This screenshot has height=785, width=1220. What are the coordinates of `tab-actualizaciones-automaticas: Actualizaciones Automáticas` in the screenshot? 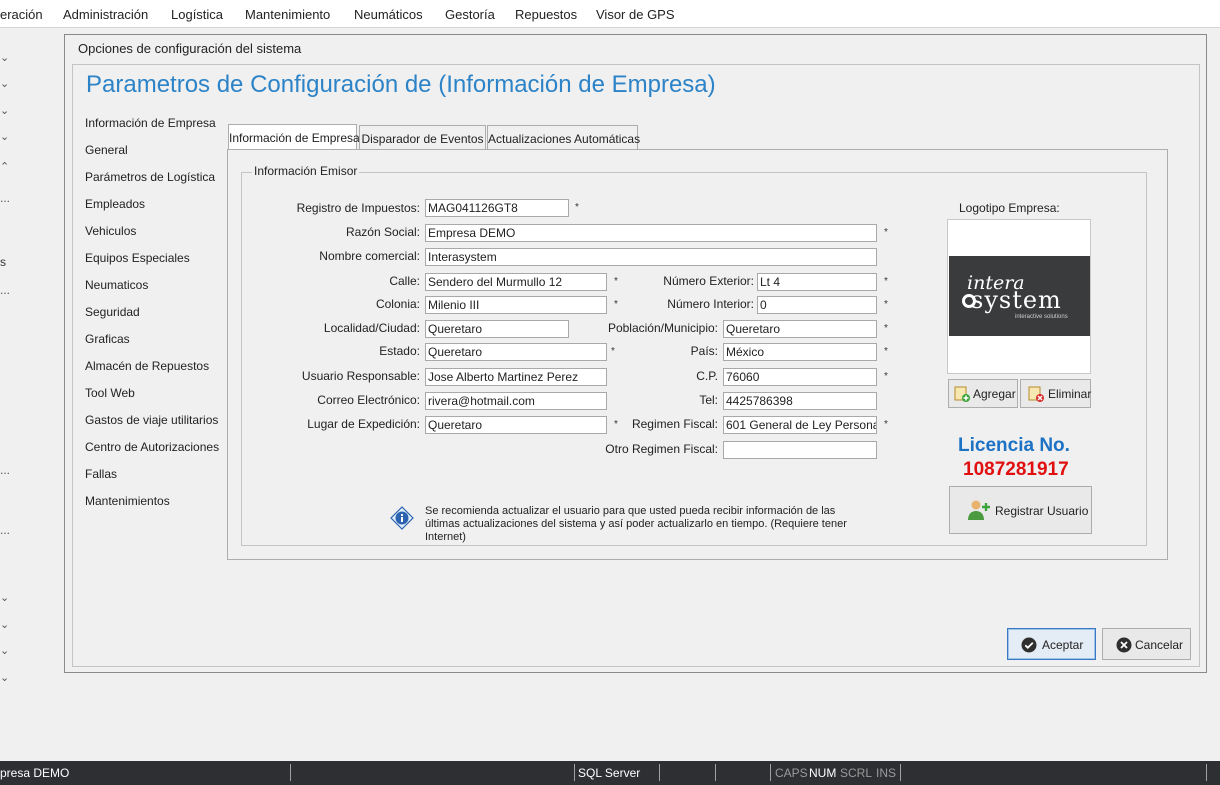 It's located at (563, 137).